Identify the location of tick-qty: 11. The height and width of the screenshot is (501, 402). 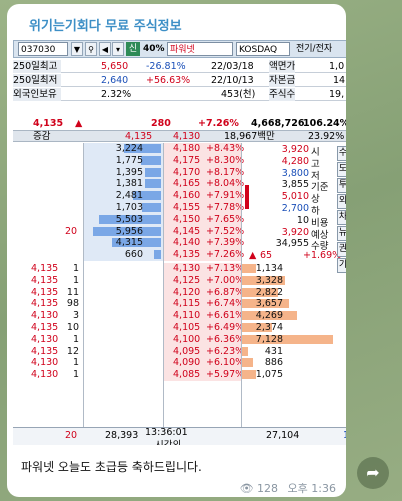
(72, 292).